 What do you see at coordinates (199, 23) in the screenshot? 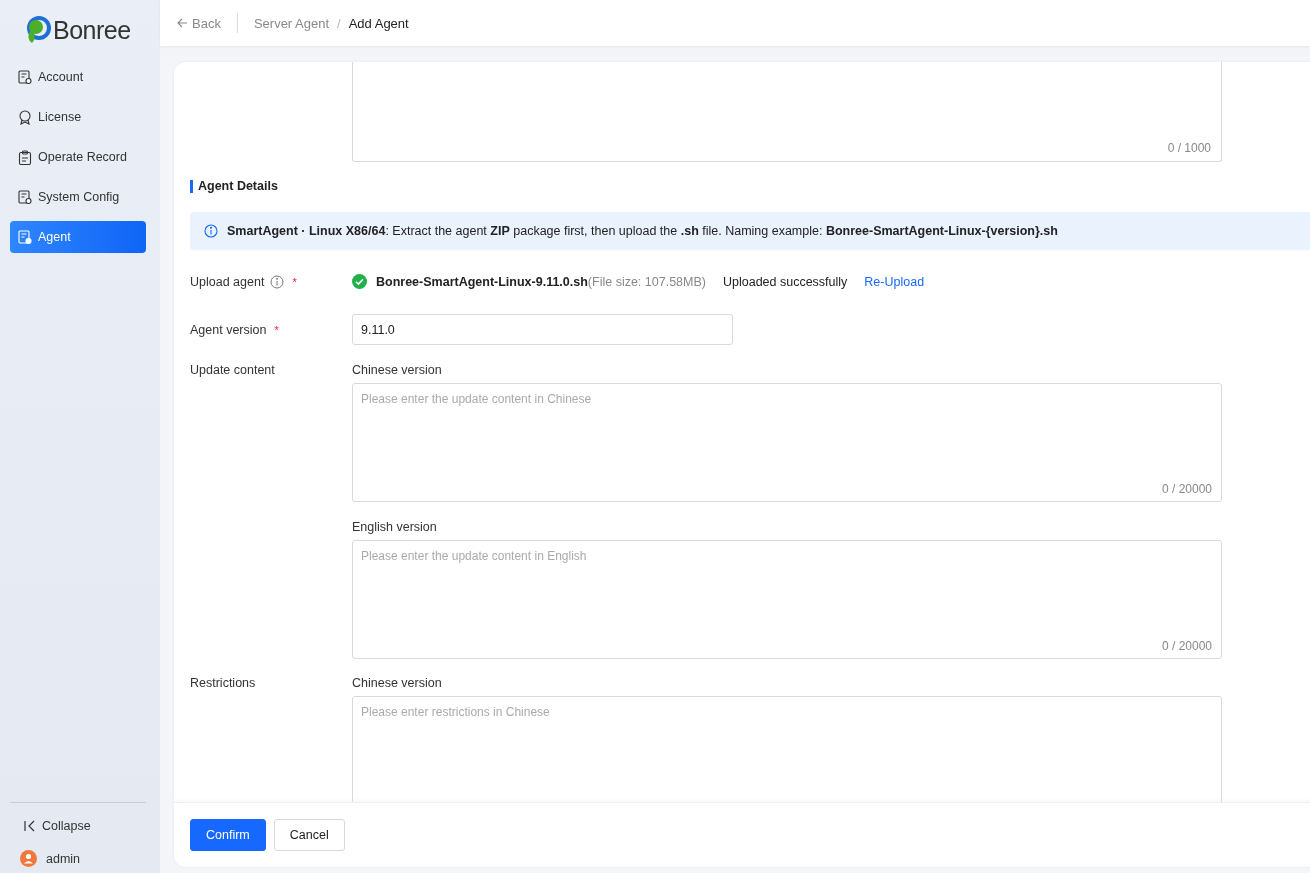
I see `back-link: Back` at bounding box center [199, 23].